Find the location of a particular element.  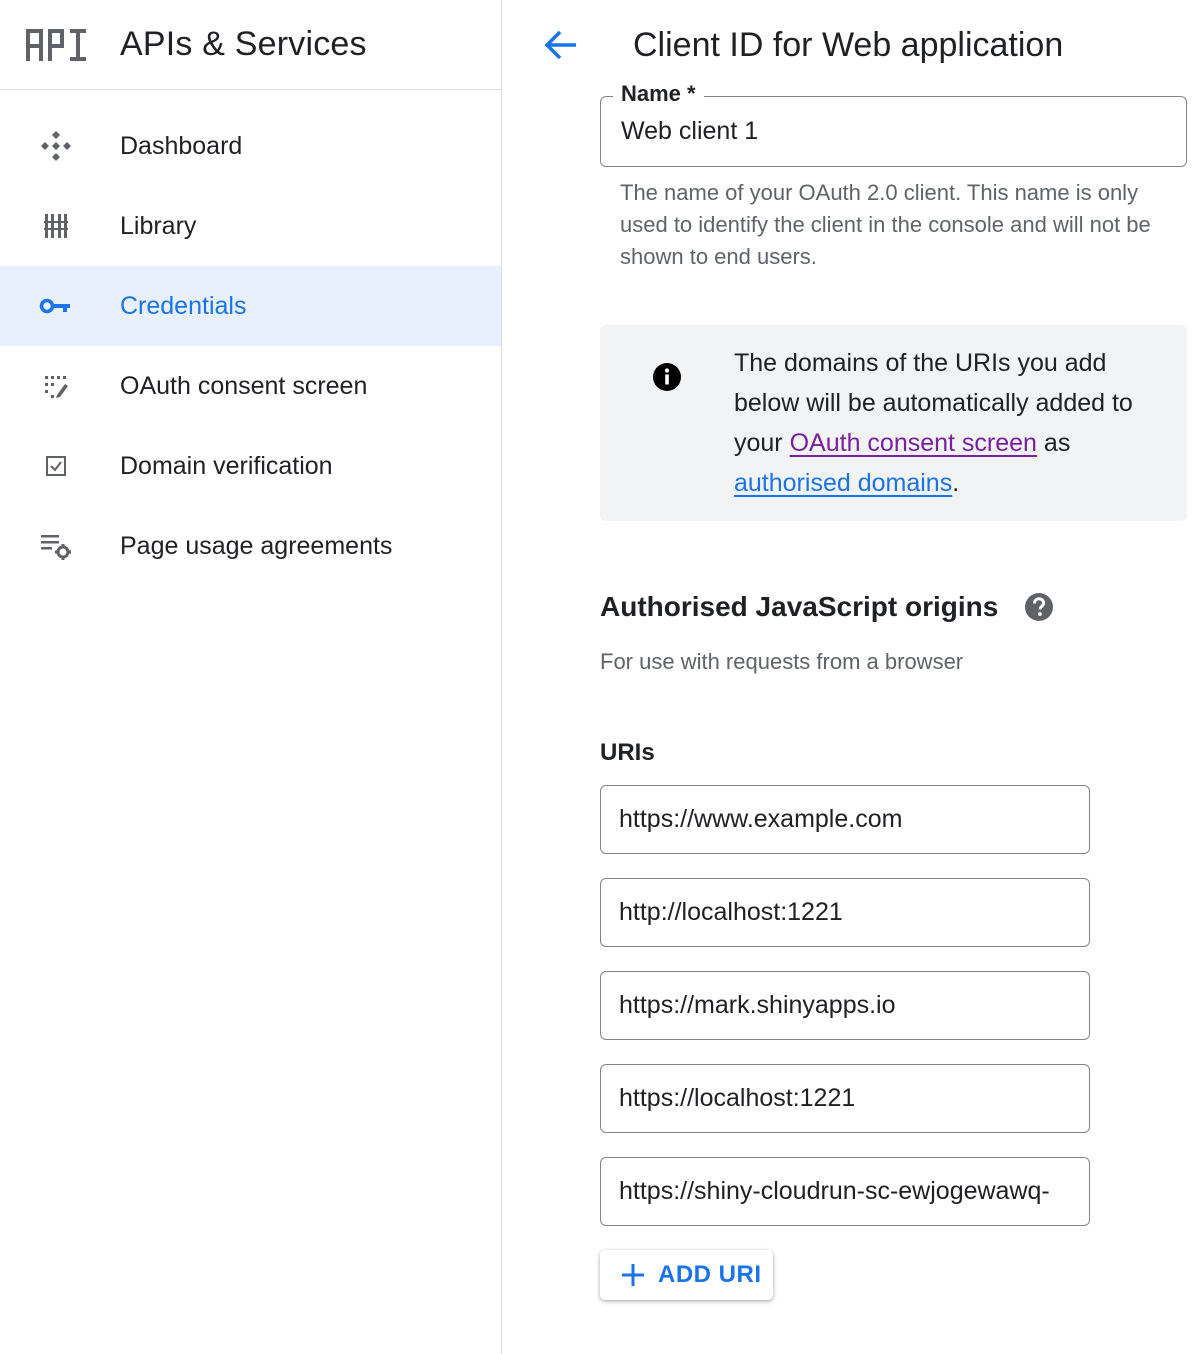

sidebar-item-label: Domain verification is located at coordinates (226, 465).